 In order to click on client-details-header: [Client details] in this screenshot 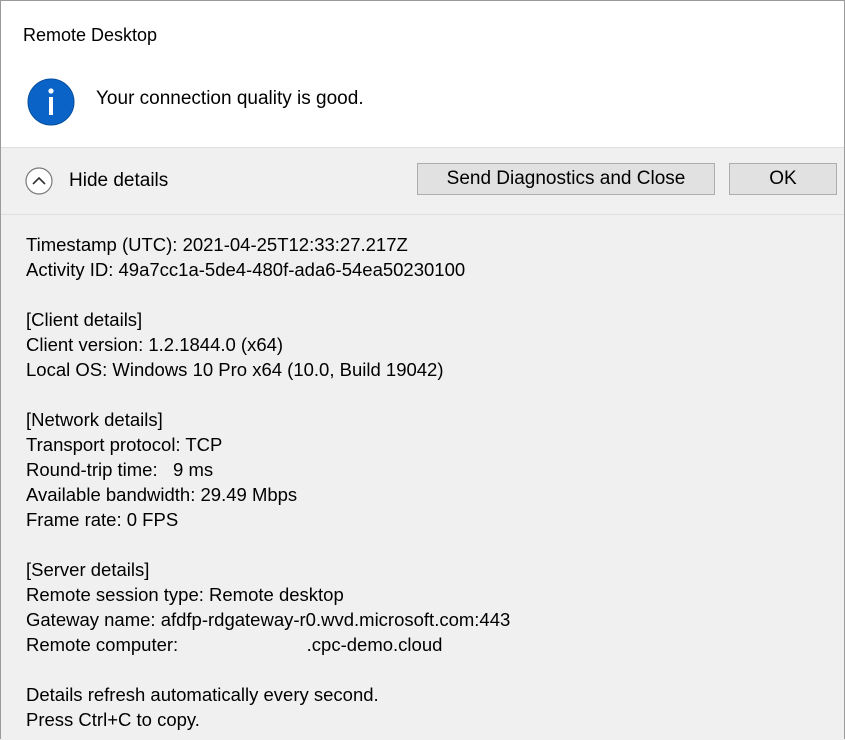, I will do `click(84, 319)`.